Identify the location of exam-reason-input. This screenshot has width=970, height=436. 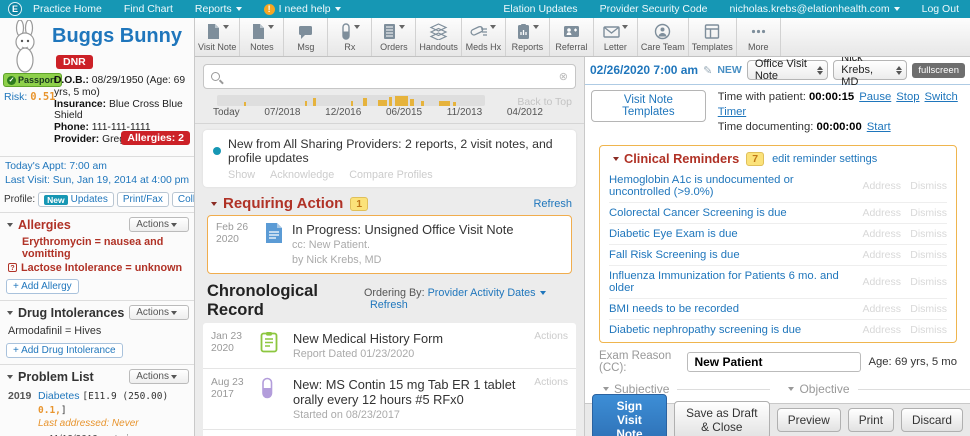
(774, 362).